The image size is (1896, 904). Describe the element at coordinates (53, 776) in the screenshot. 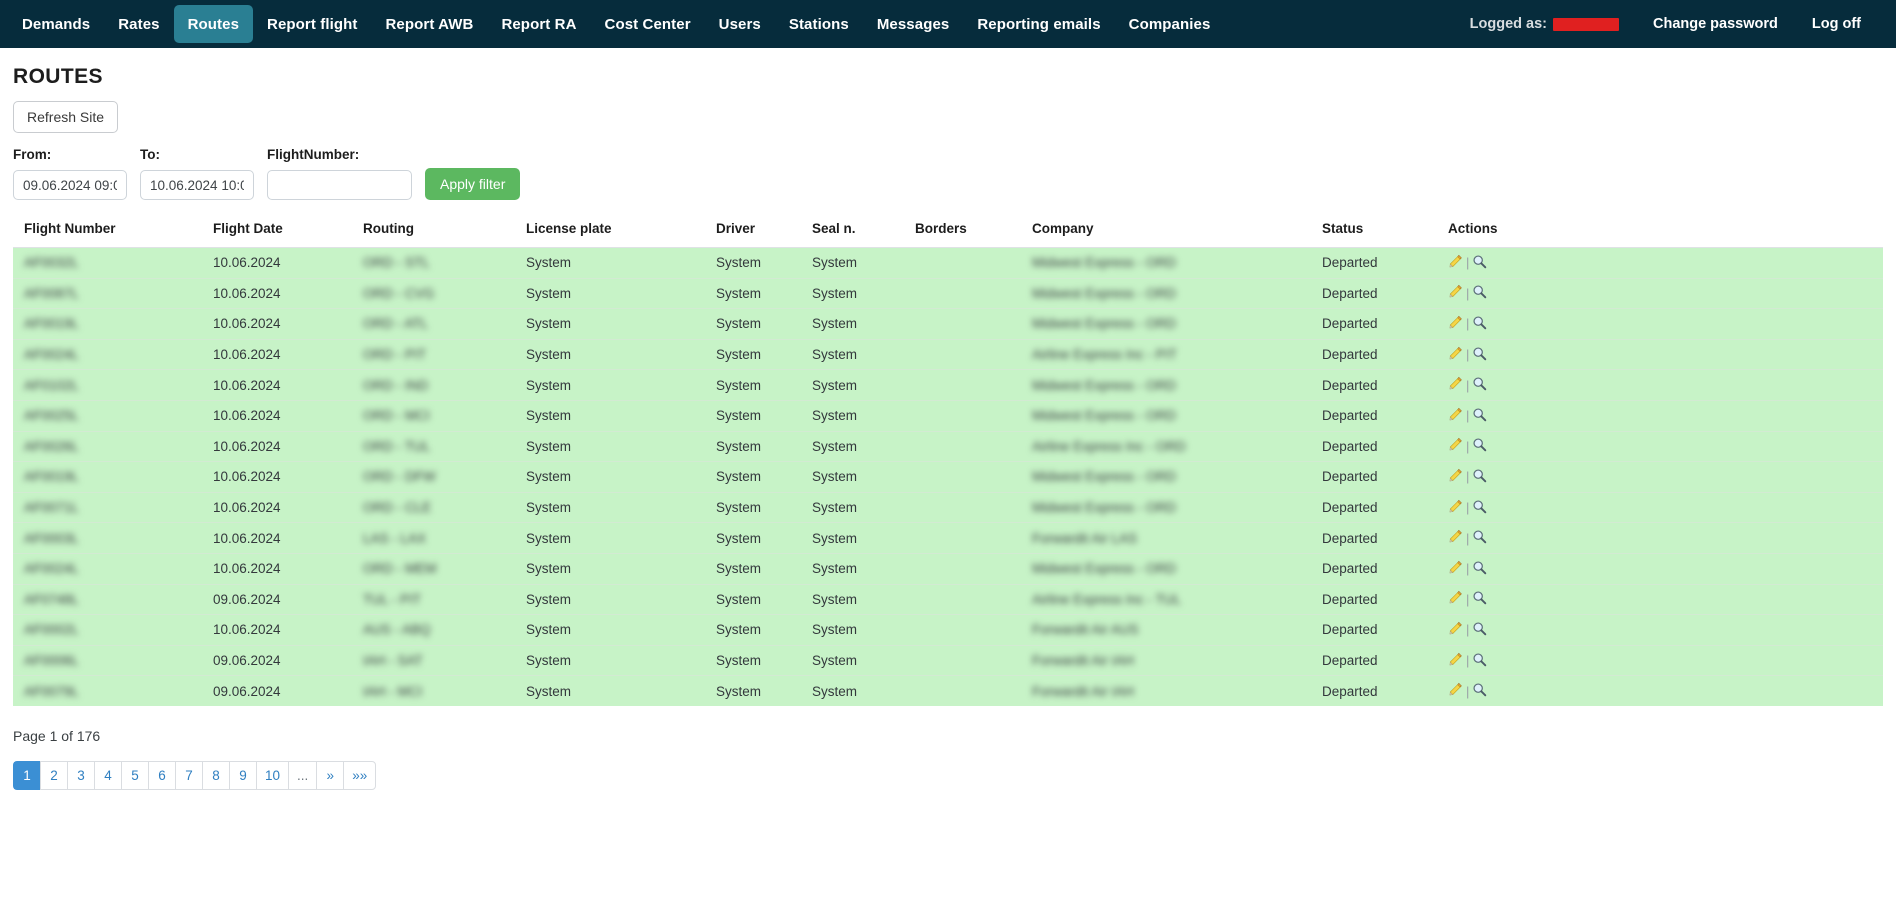

I see `pagination-page-2: 2` at that location.